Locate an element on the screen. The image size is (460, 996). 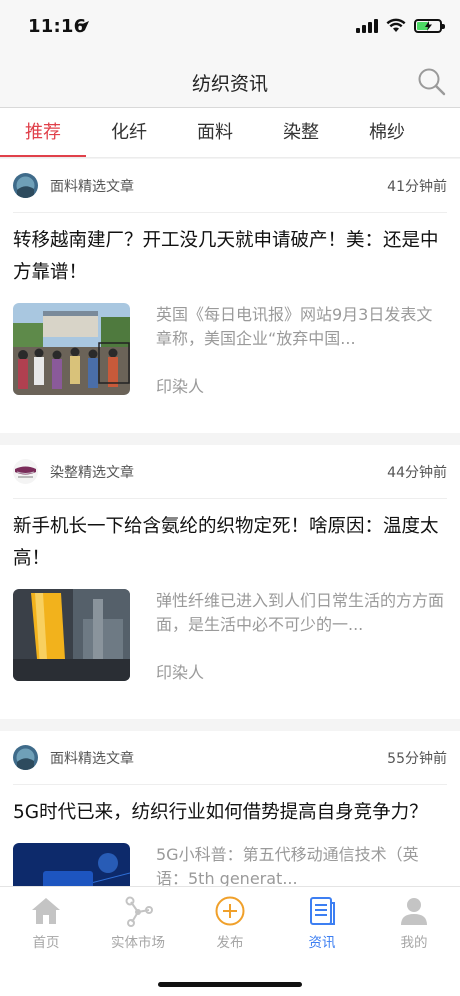
search-icon is located at coordinates (432, 82).